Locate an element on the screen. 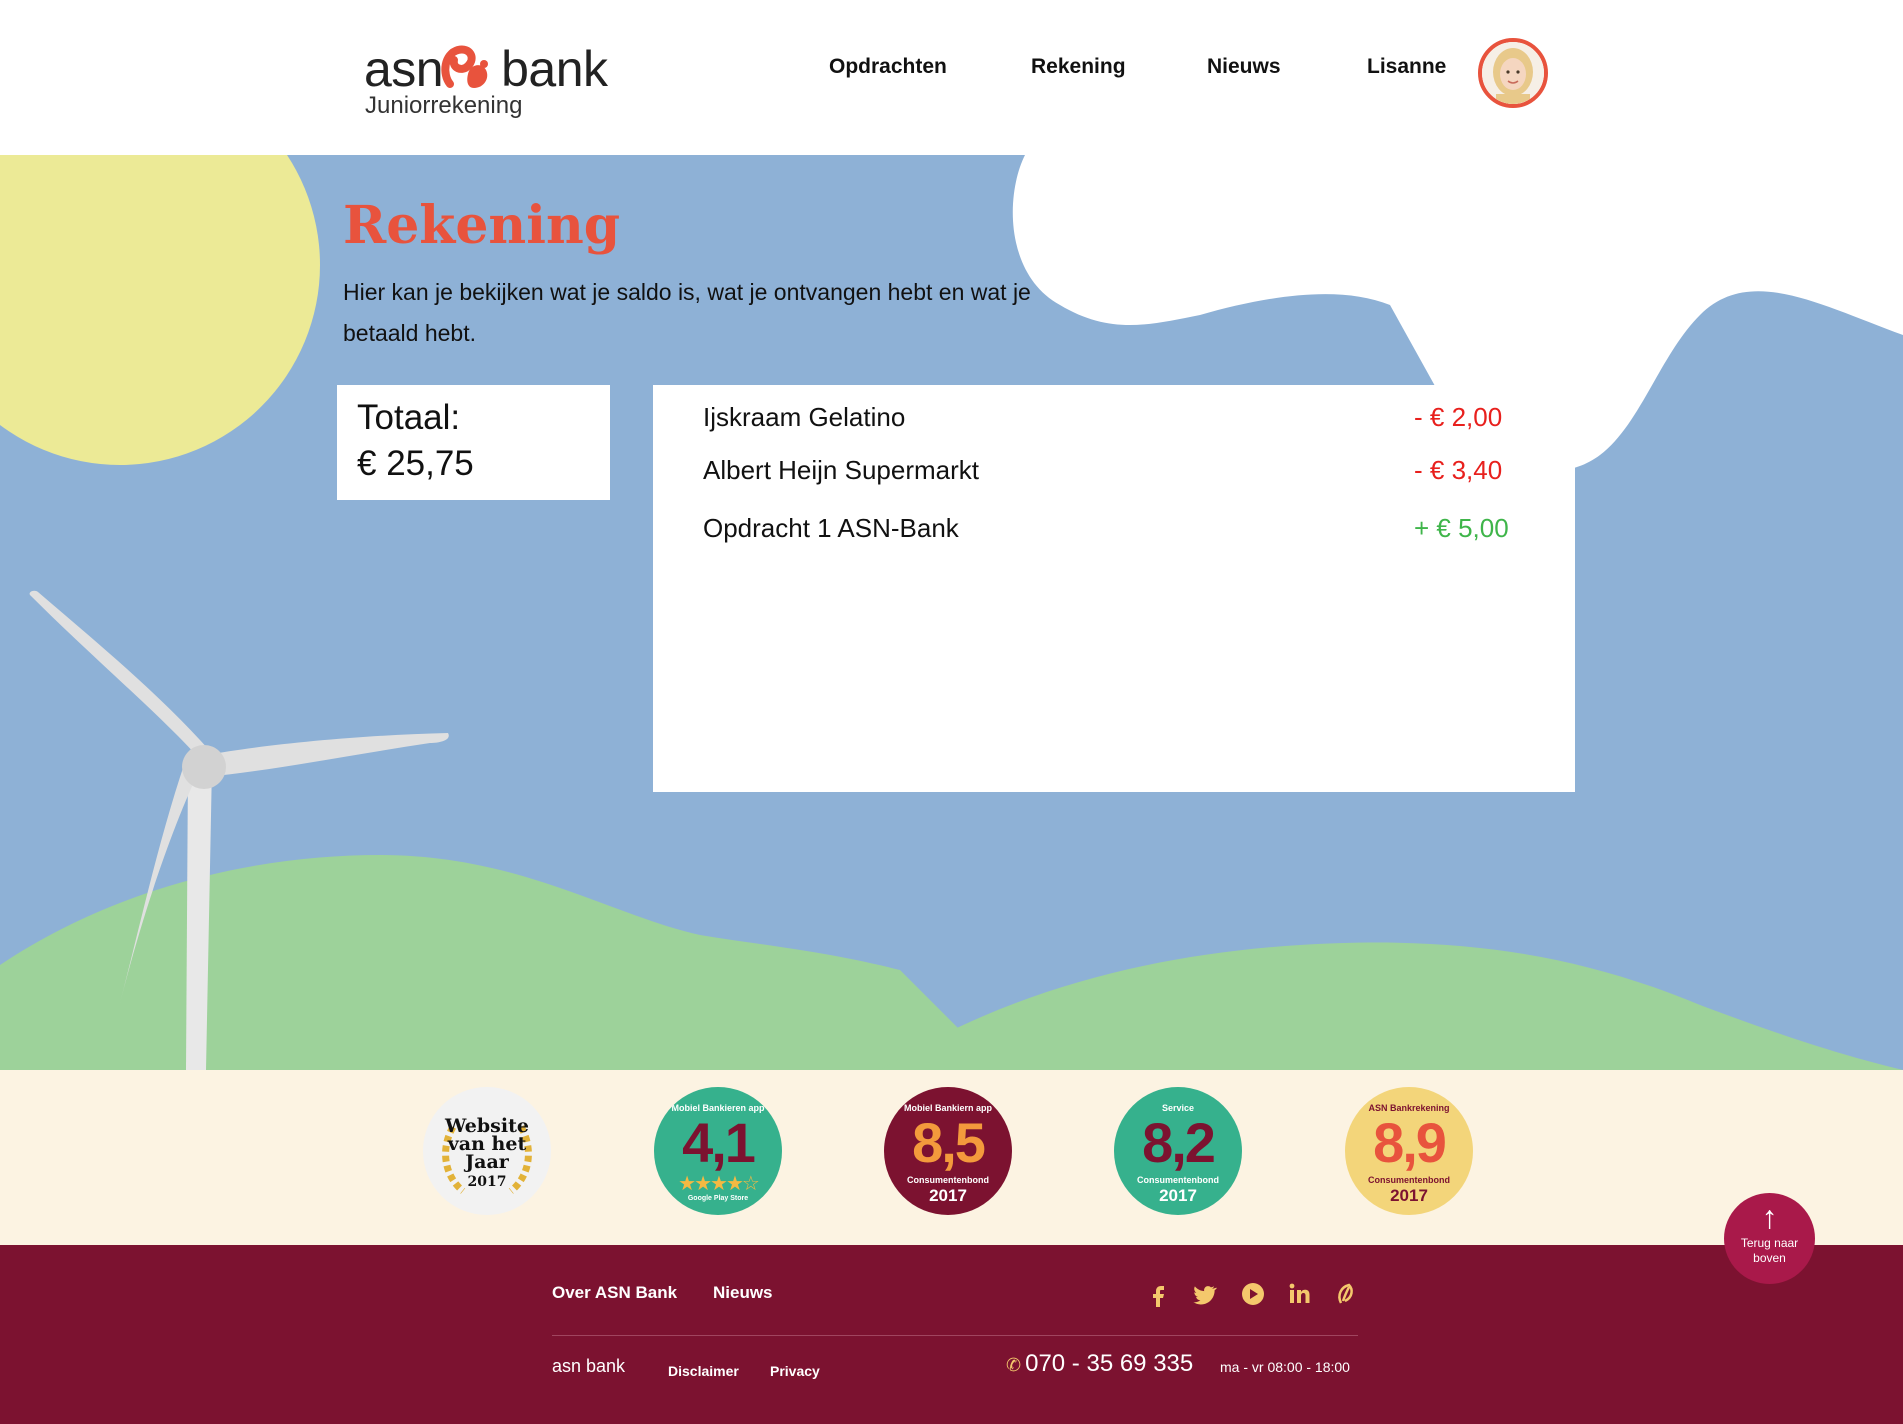  transaction-name: Albert Heijn Supermarkt is located at coordinates (841, 470).